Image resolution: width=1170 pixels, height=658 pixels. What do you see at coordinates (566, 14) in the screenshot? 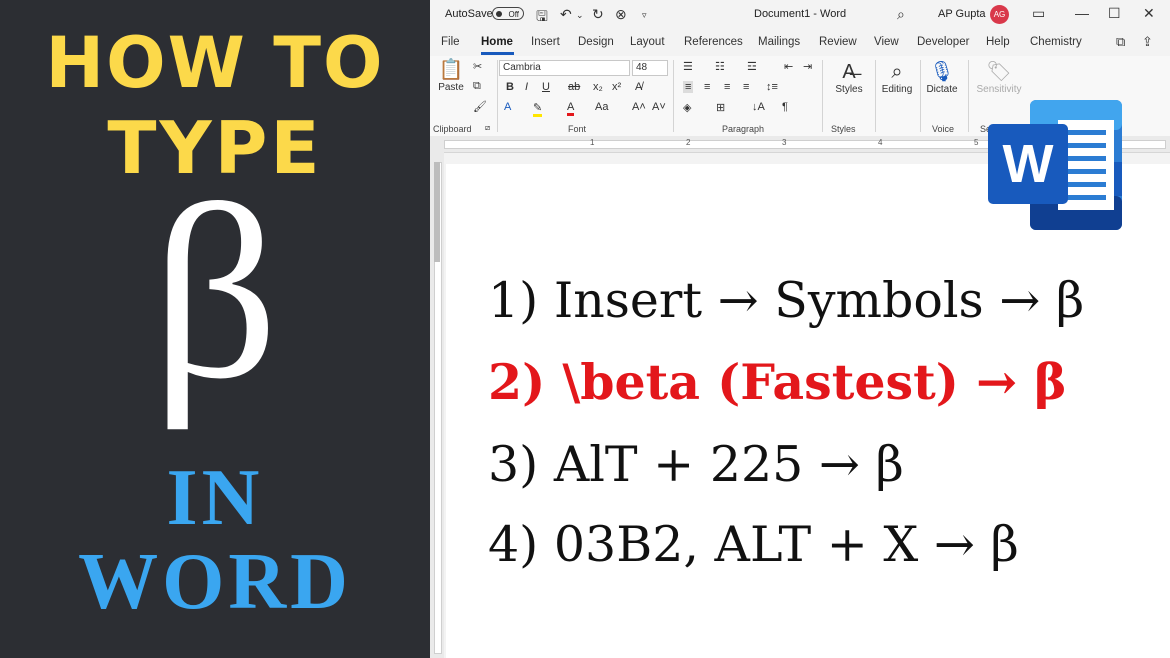
I see `undo-icon: ↶` at bounding box center [566, 14].